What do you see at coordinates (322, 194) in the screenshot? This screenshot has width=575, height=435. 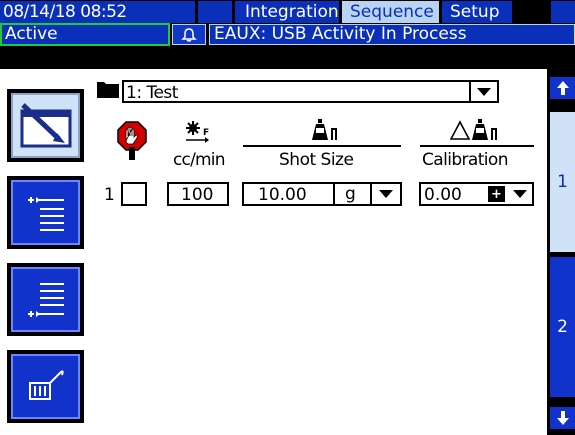 I see `shot-size-input: 10.00 g` at bounding box center [322, 194].